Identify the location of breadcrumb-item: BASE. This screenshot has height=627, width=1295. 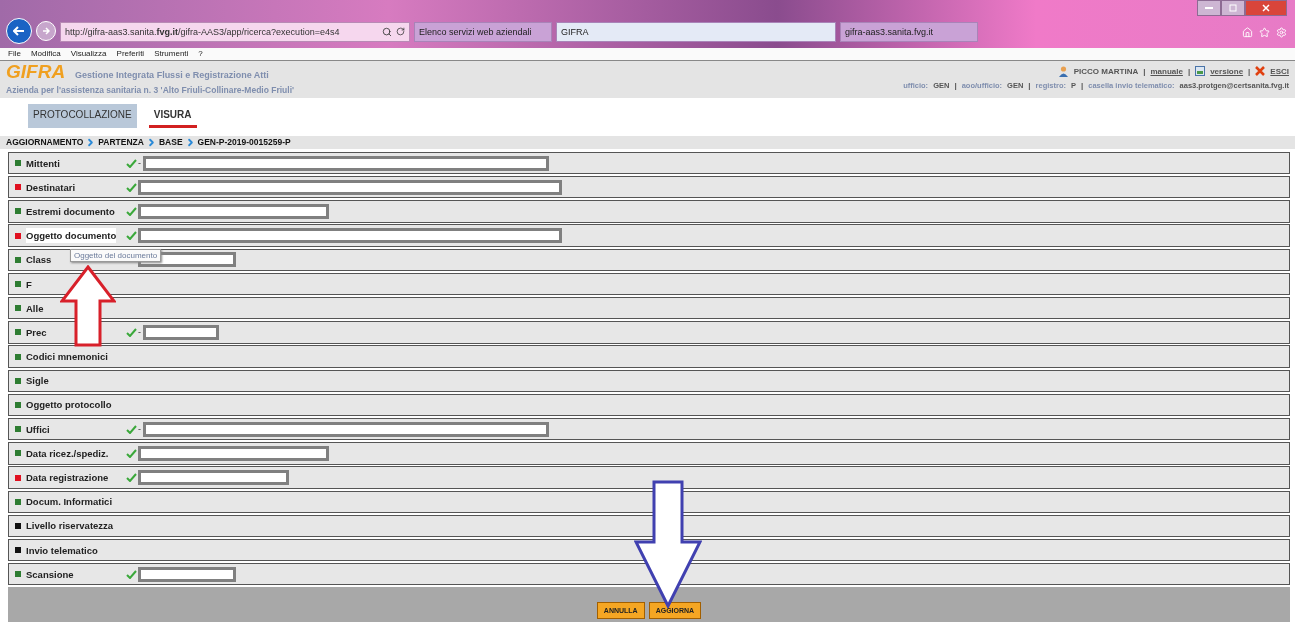
(170, 142).